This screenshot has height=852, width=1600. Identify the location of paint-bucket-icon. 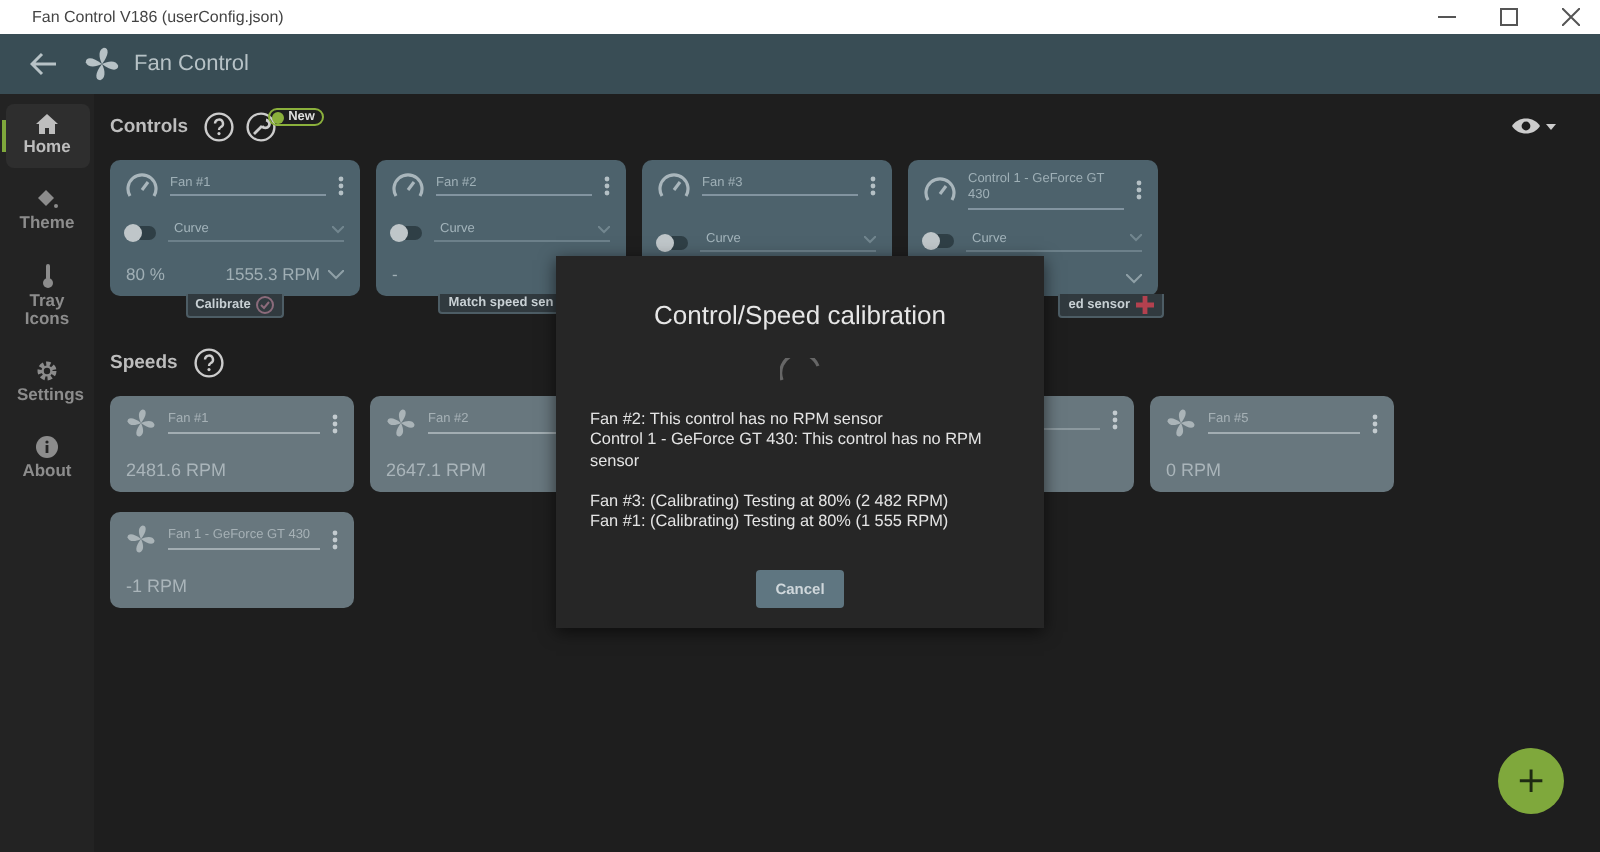
(47, 198).